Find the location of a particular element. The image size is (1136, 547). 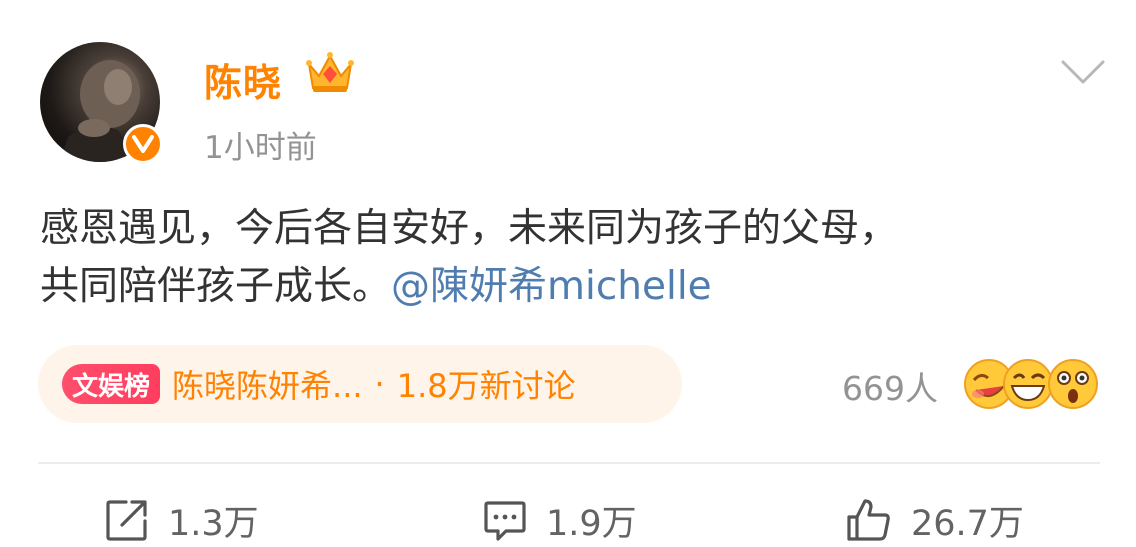

post-text-line-2-content: 共同陪伴孩子成长。 is located at coordinates (216, 286).